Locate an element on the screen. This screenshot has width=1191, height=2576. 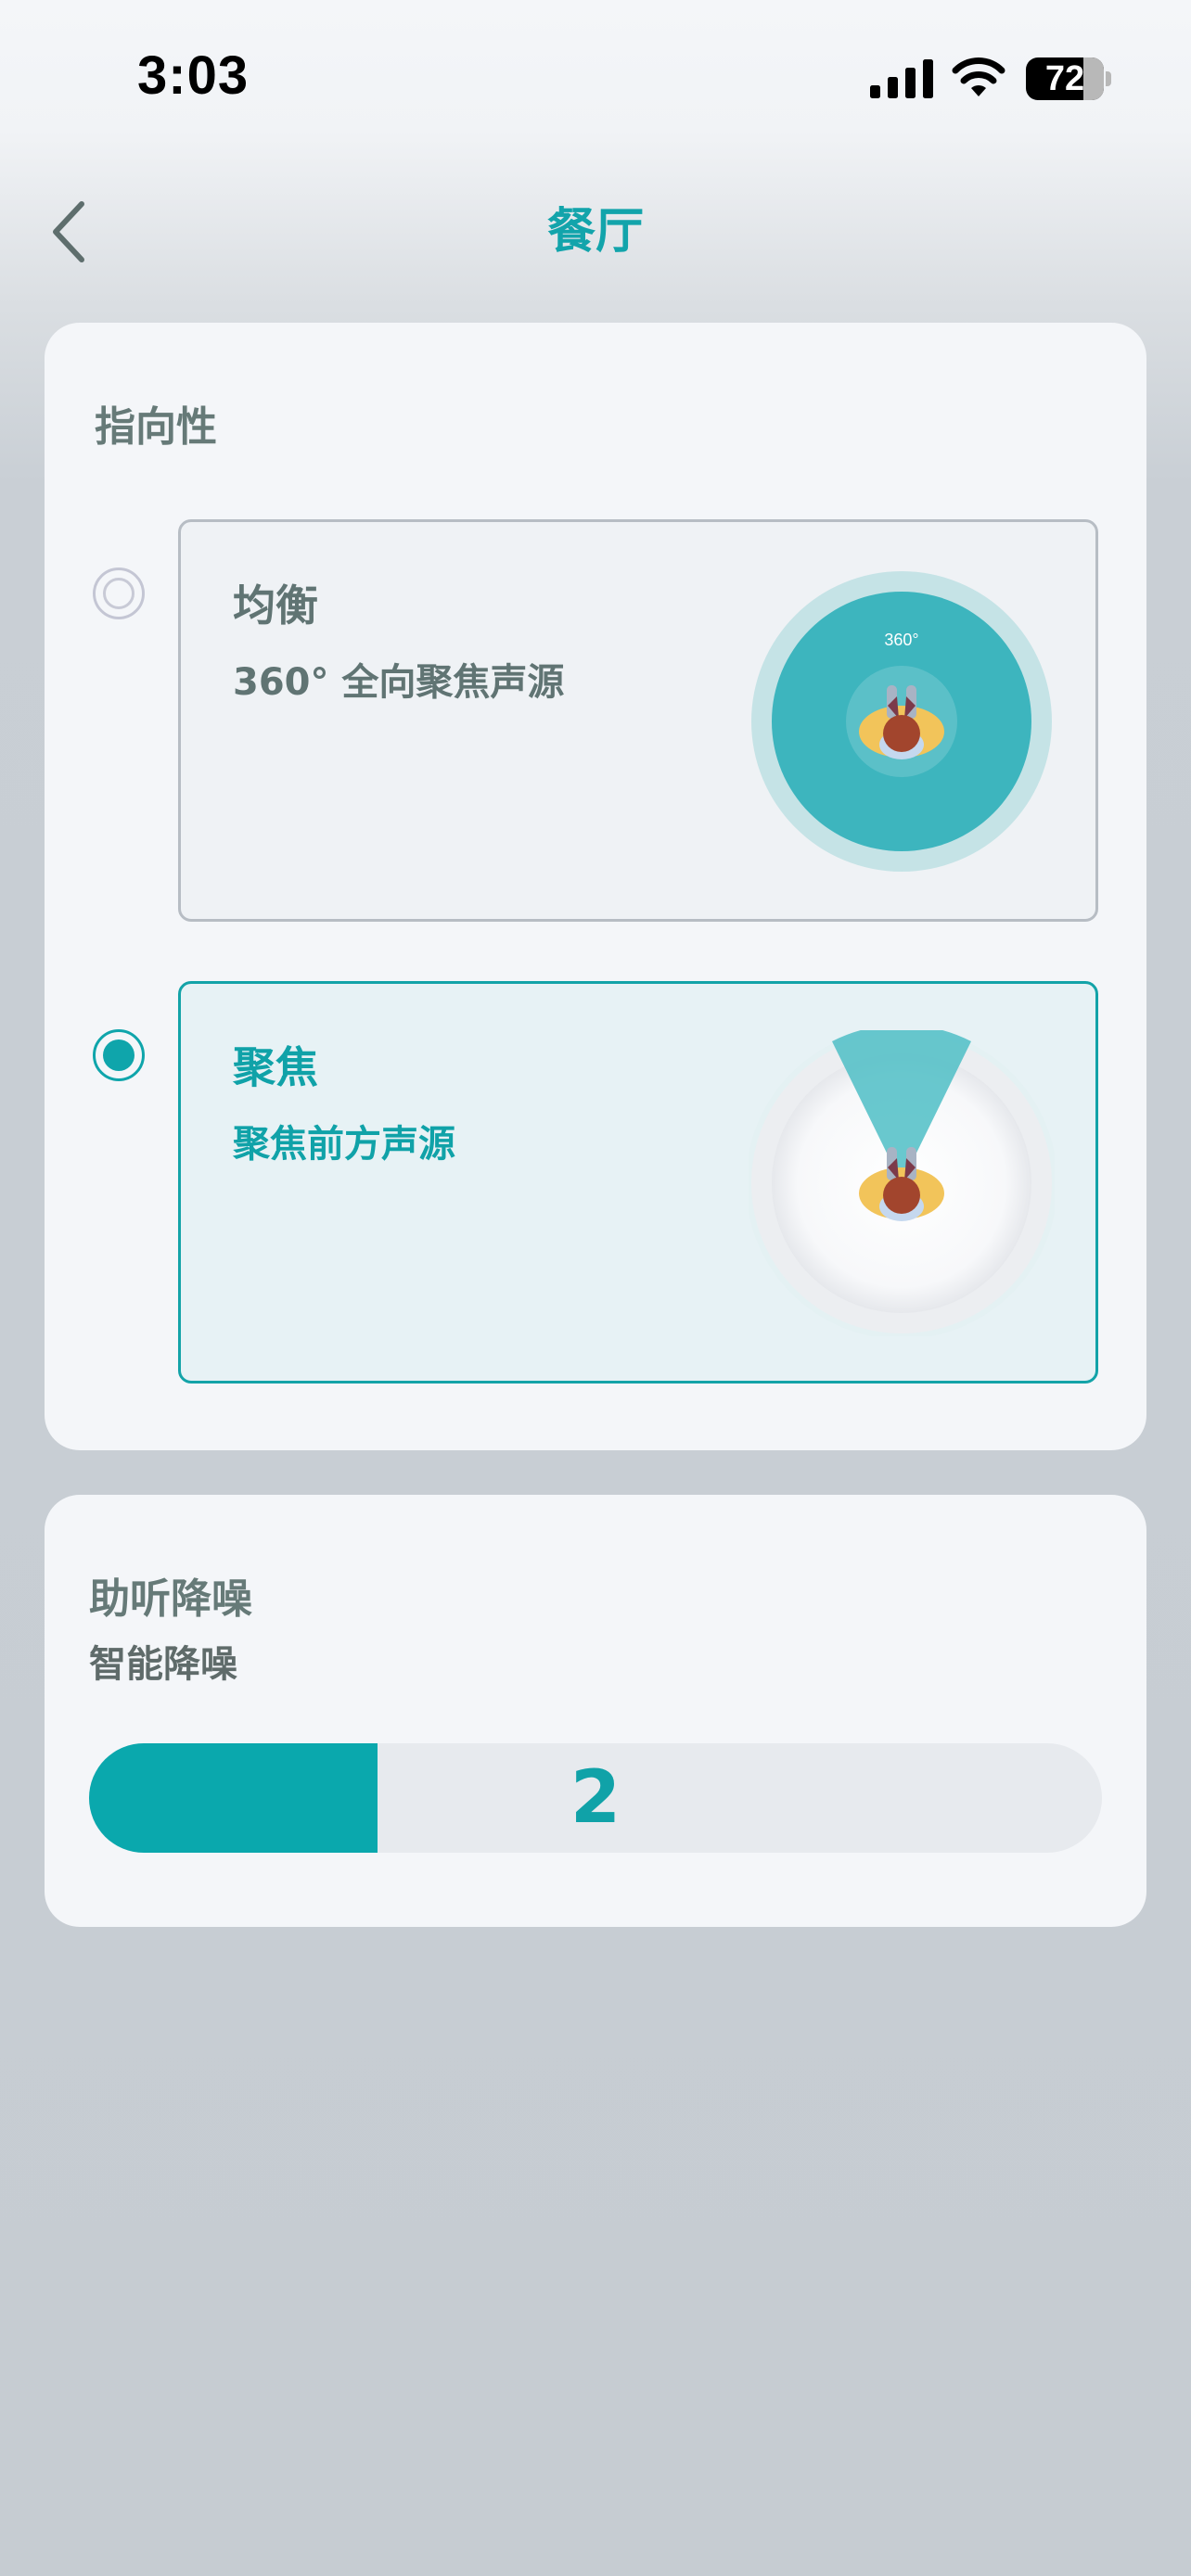
cellular-signal-icon is located at coordinates (901, 79).